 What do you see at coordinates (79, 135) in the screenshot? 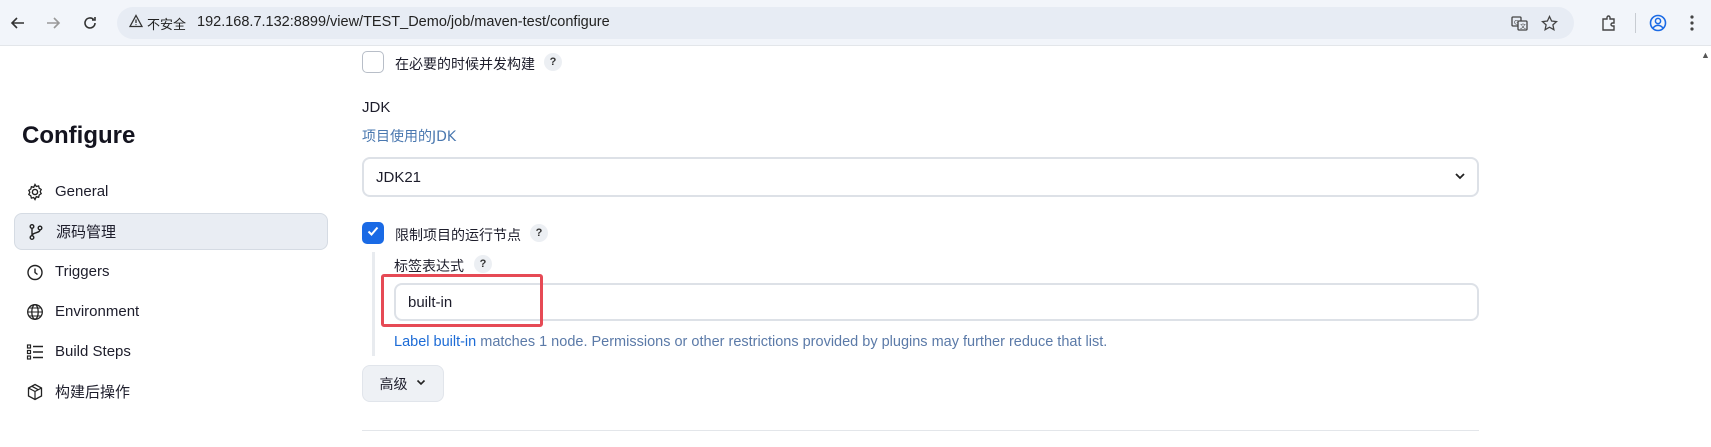
I see `page-title: Configure` at bounding box center [79, 135].